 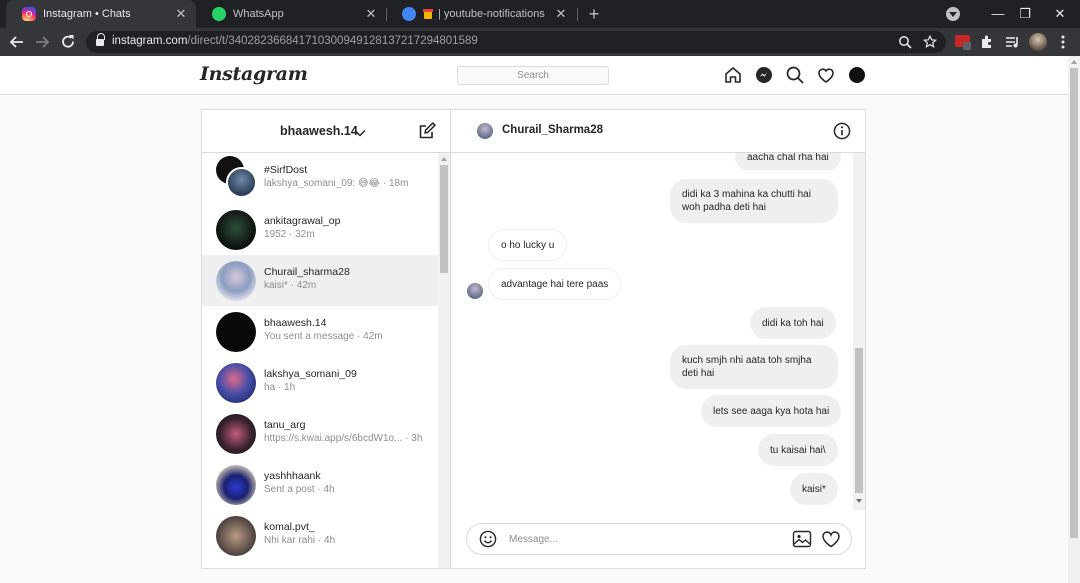 What do you see at coordinates (639, 539) in the screenshot?
I see `message-input` at bounding box center [639, 539].